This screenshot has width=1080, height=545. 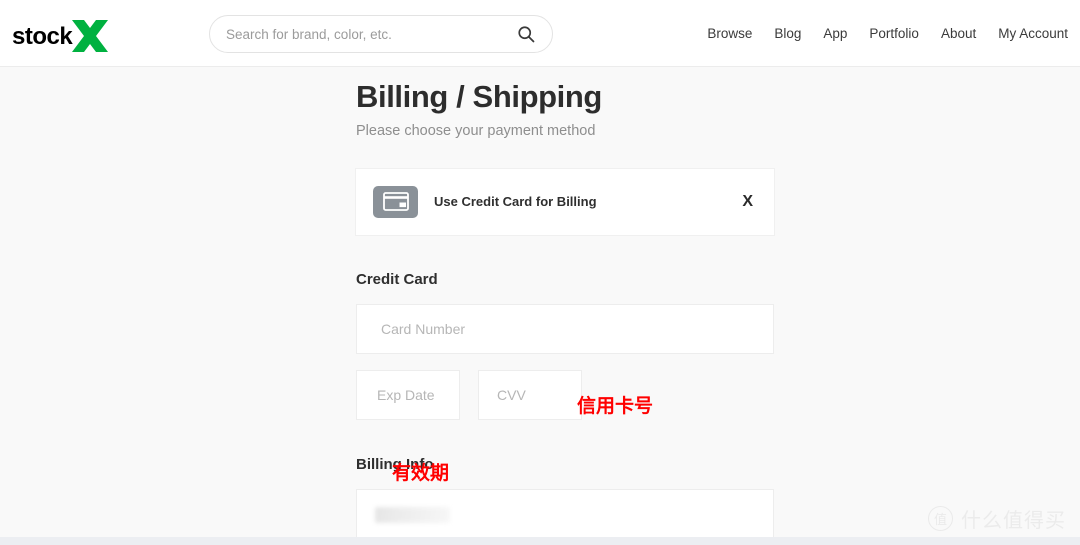 What do you see at coordinates (1013, 520) in the screenshot?
I see `watermark-text: 什么值得买` at bounding box center [1013, 520].